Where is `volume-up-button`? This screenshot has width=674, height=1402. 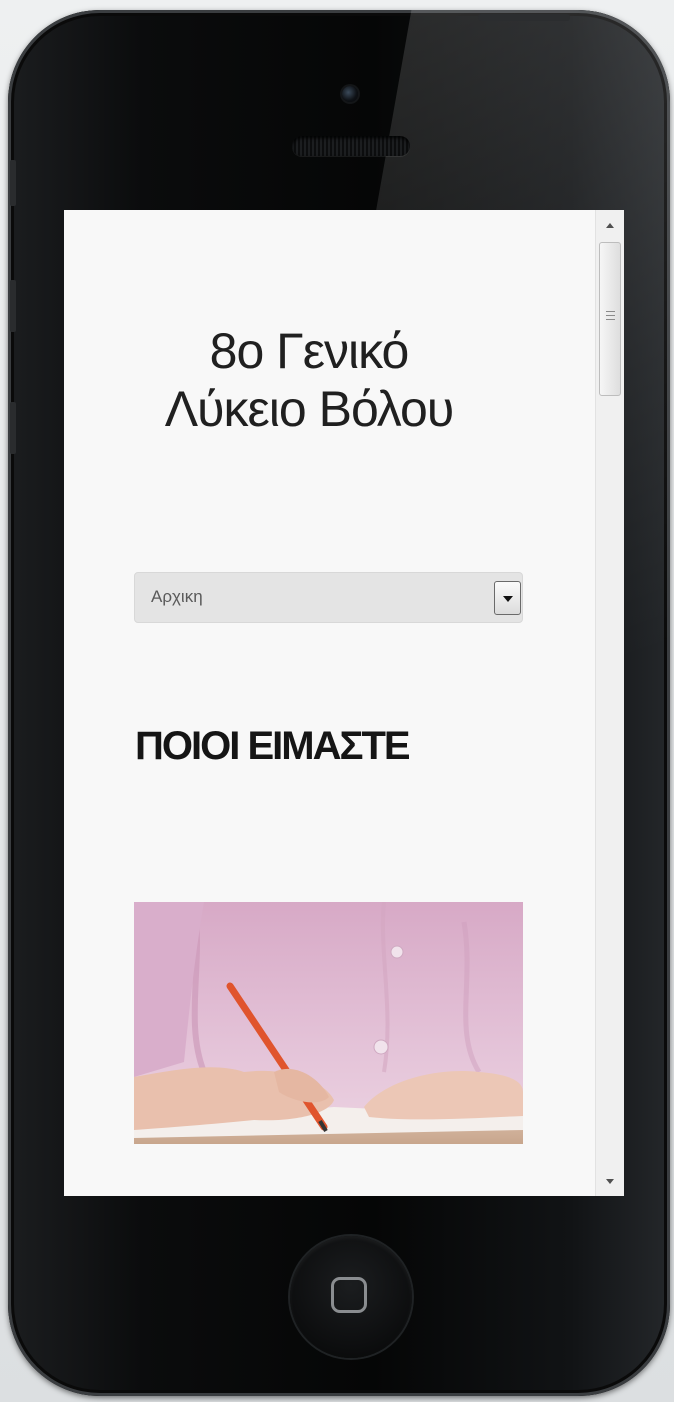
volume-up-button is located at coordinates (13, 306).